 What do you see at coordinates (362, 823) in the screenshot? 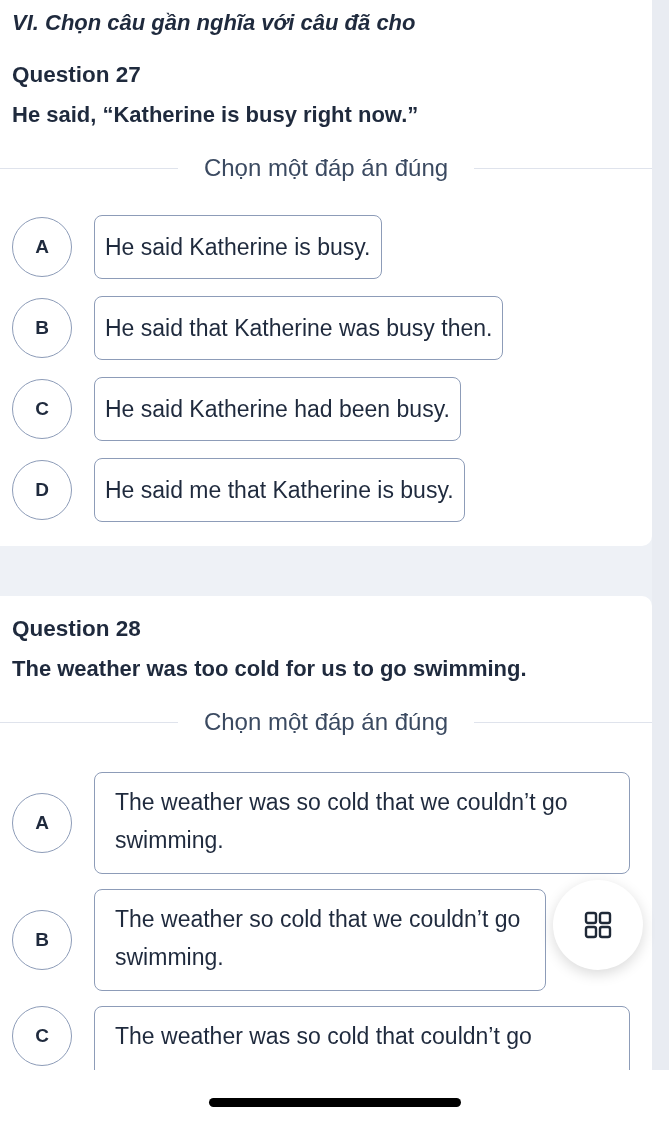
I see `answer-option: The weather was so cold that we couldn’t go swimming.` at bounding box center [362, 823].